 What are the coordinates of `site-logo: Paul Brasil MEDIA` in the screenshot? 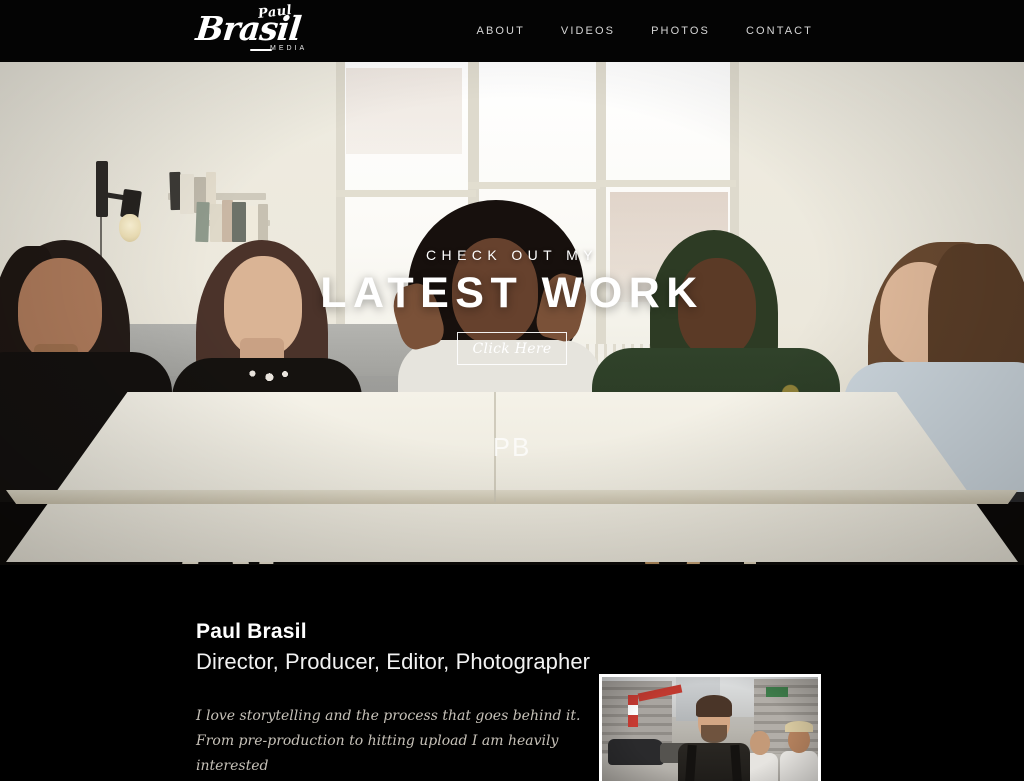 It's located at (258, 30).